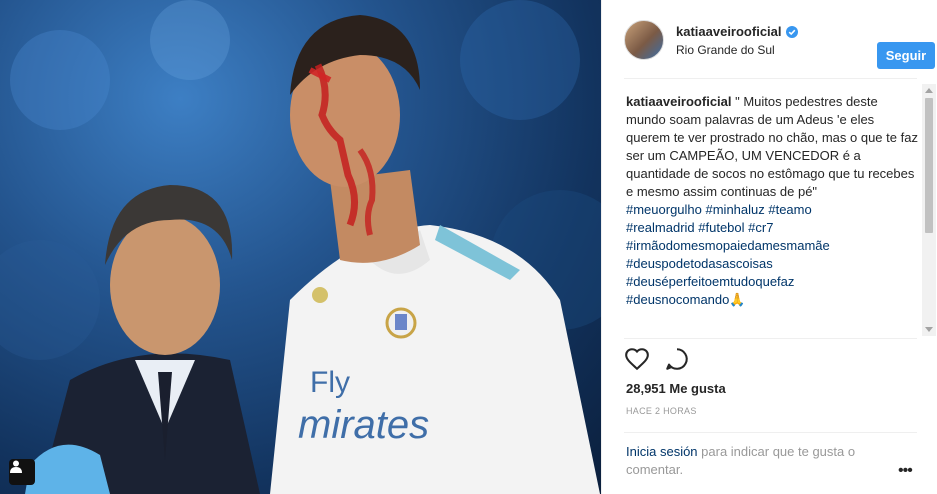 This screenshot has width=937, height=494. Describe the element at coordinates (929, 90) in the screenshot. I see `scroll-up-arrow-icon` at that location.